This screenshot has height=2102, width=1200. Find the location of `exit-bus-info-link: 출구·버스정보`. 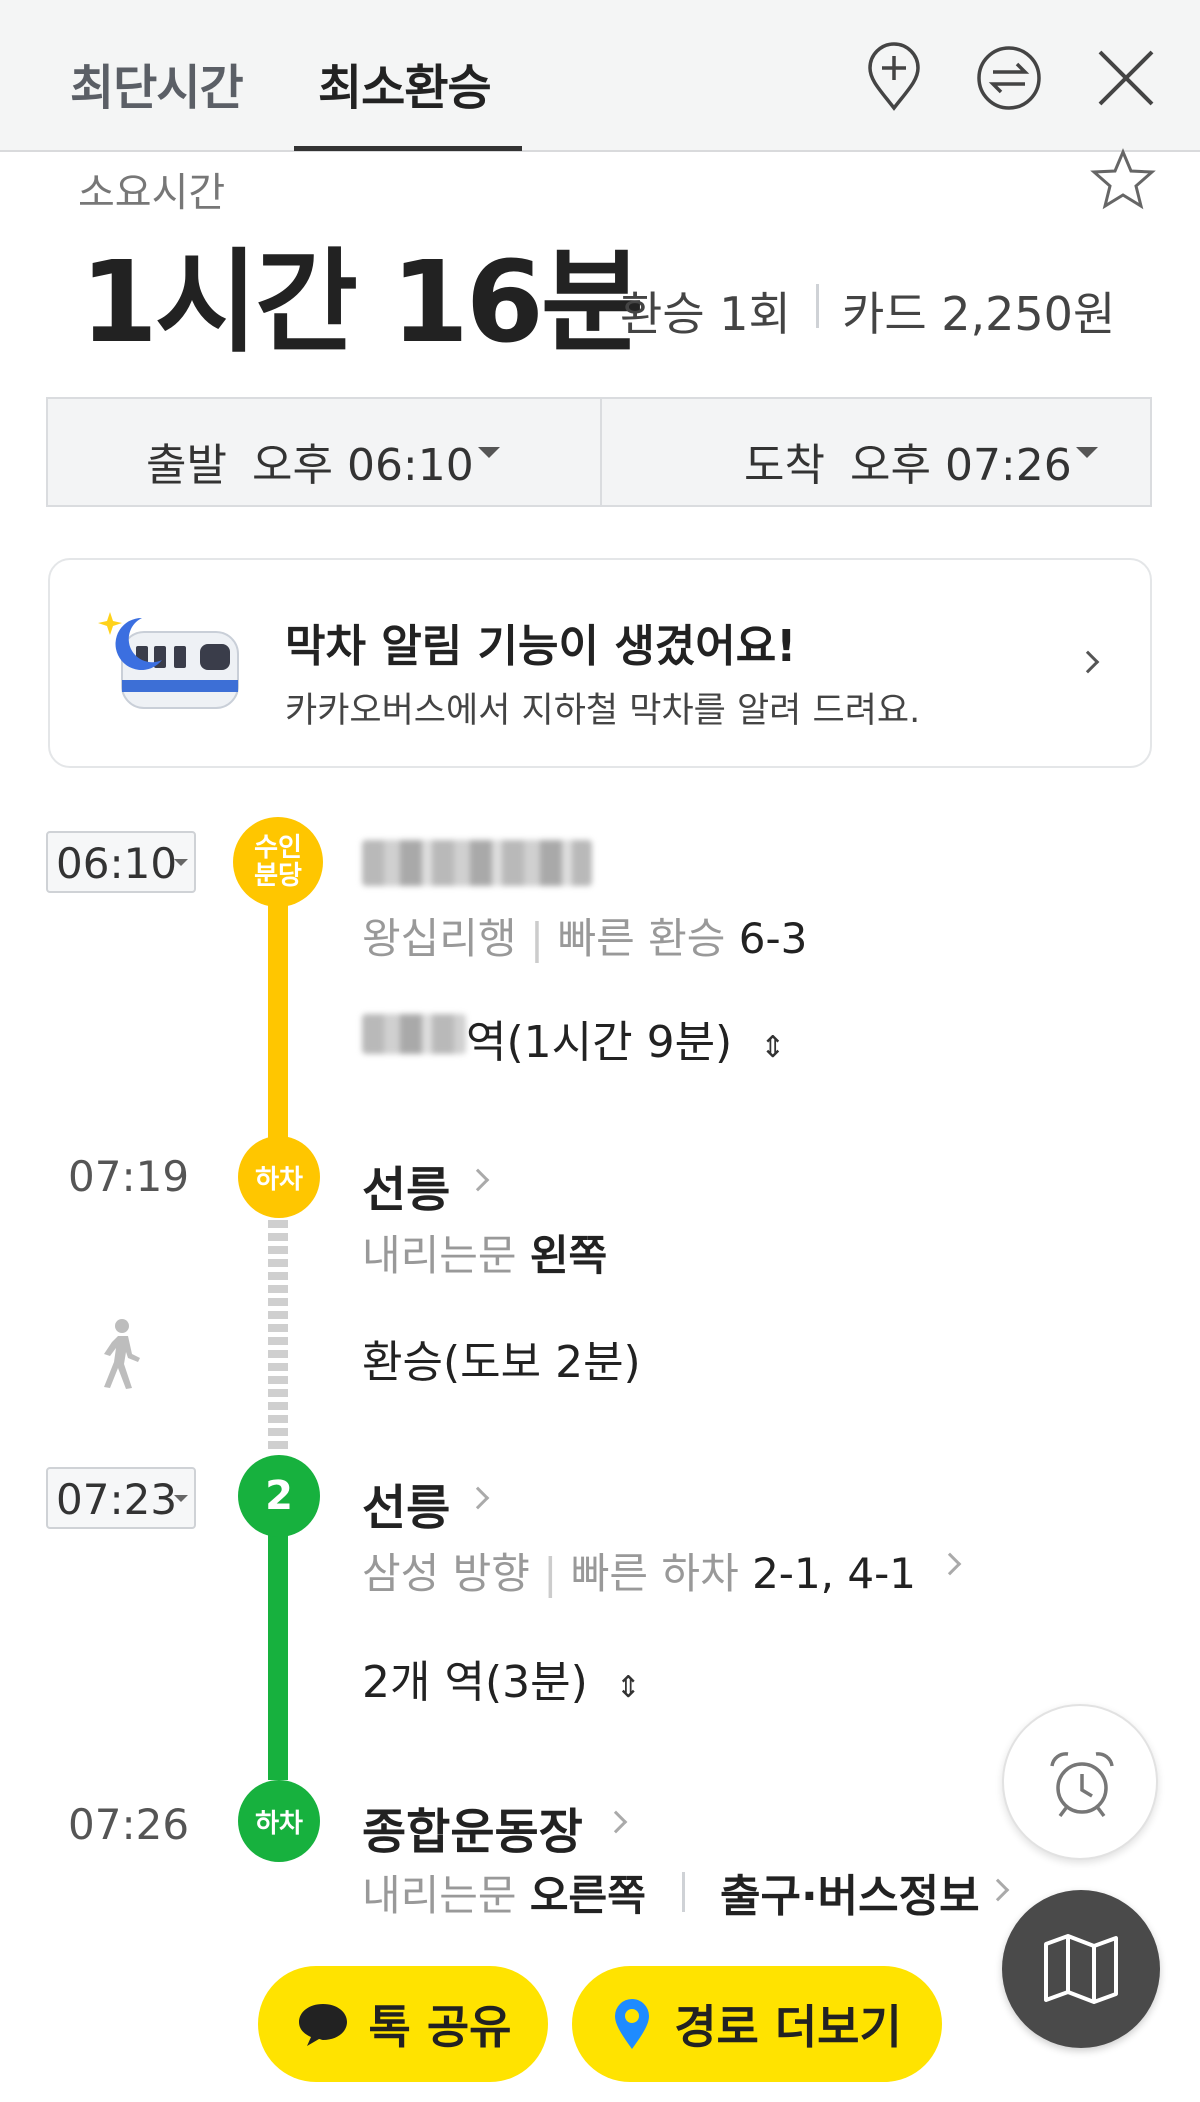

exit-bus-info-link: 출구·버스정보 is located at coordinates (850, 1892).